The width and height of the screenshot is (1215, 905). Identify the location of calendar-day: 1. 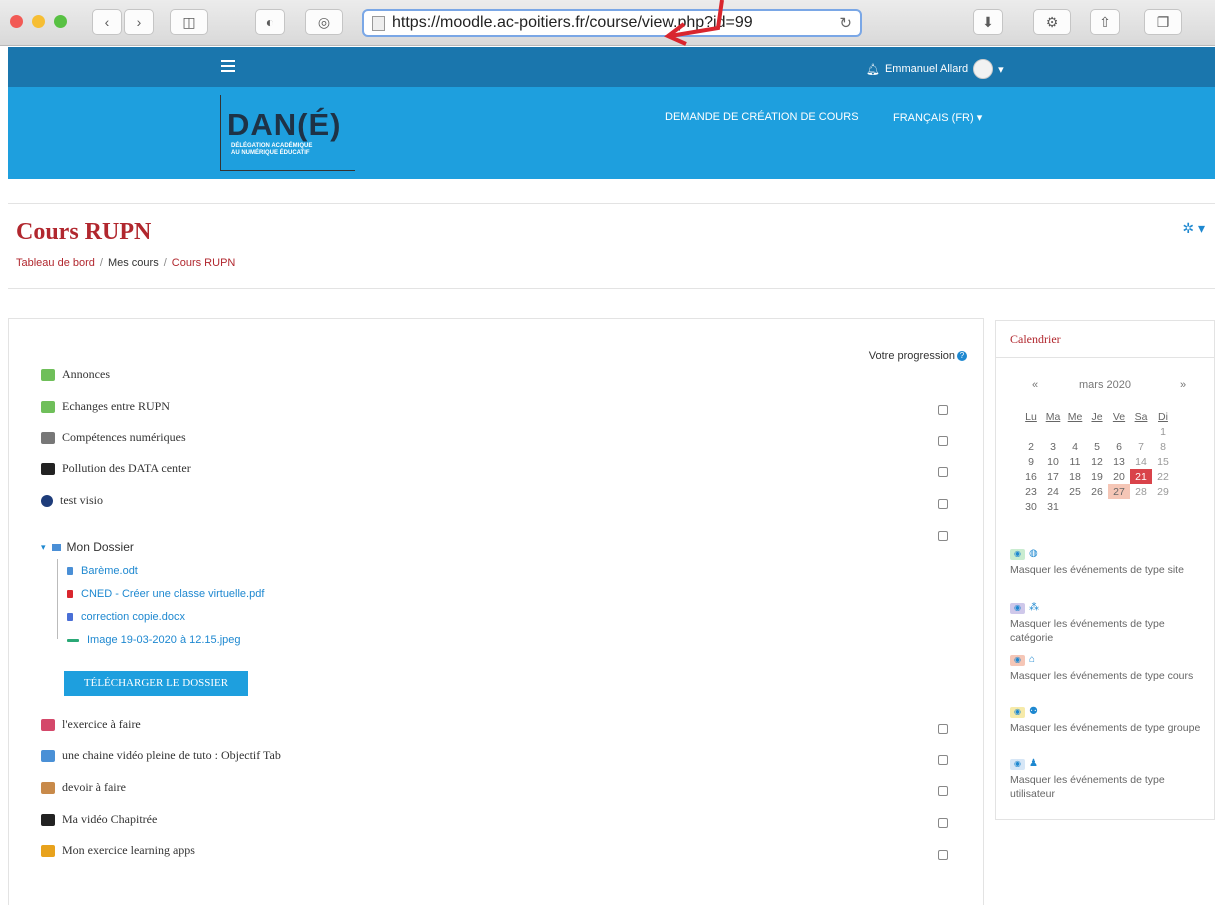
(1163, 431).